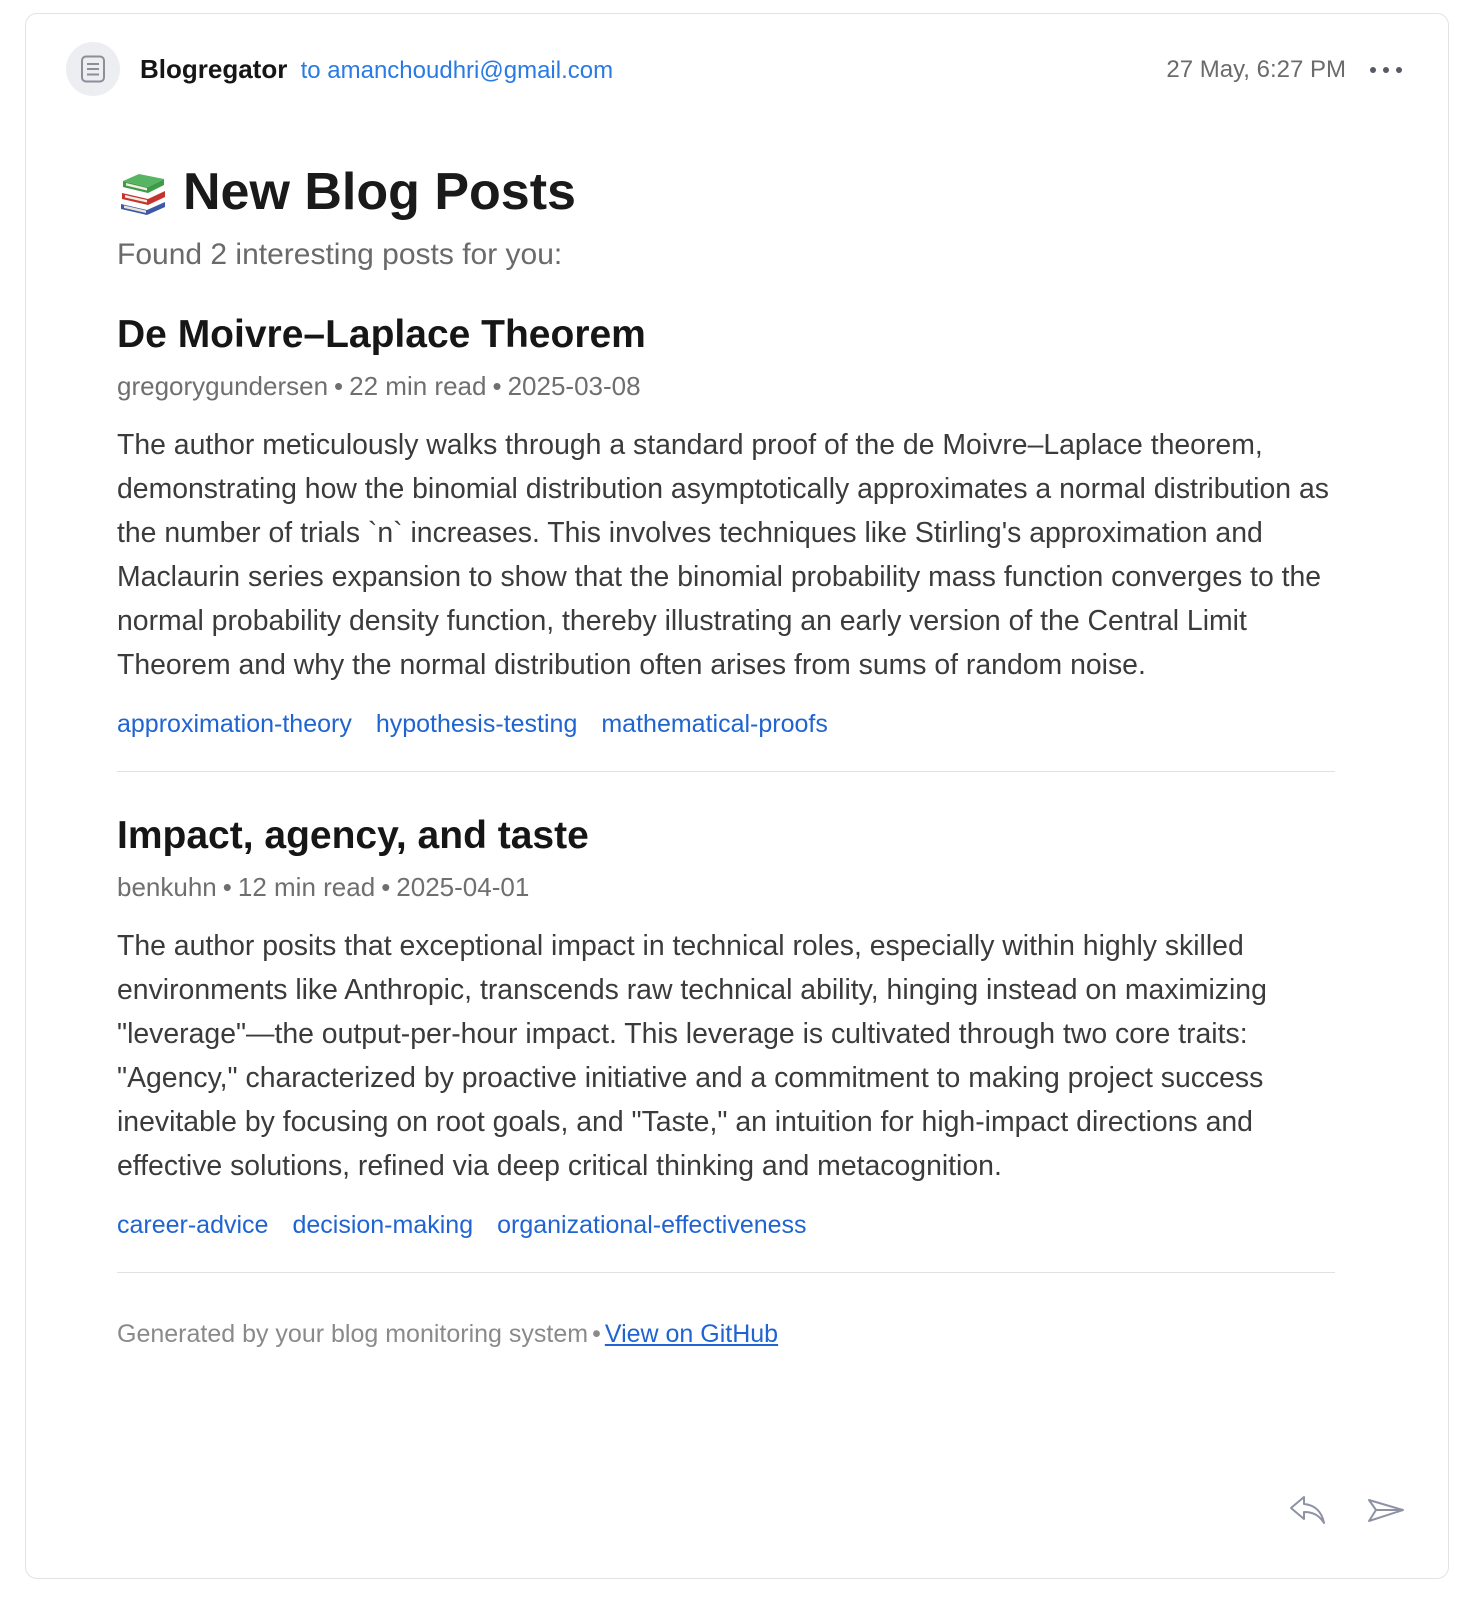  Describe the element at coordinates (418, 386) in the screenshot. I see `post-read-time: 22 min read` at that location.